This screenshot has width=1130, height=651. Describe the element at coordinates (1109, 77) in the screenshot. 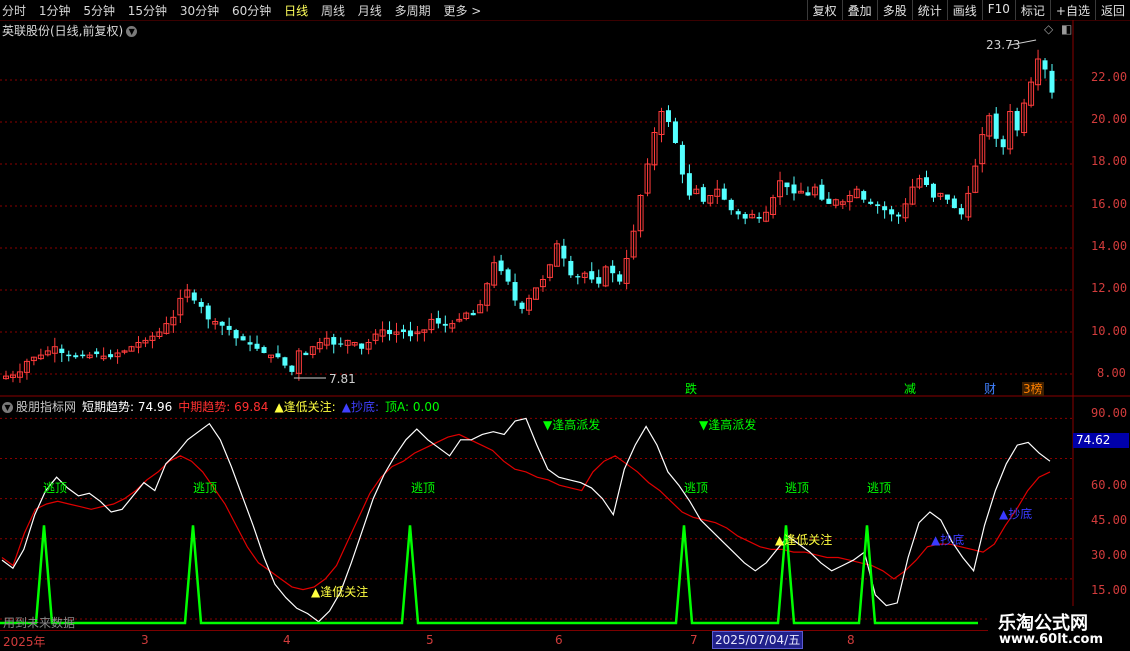

I see `price-tick: 22.00` at that location.